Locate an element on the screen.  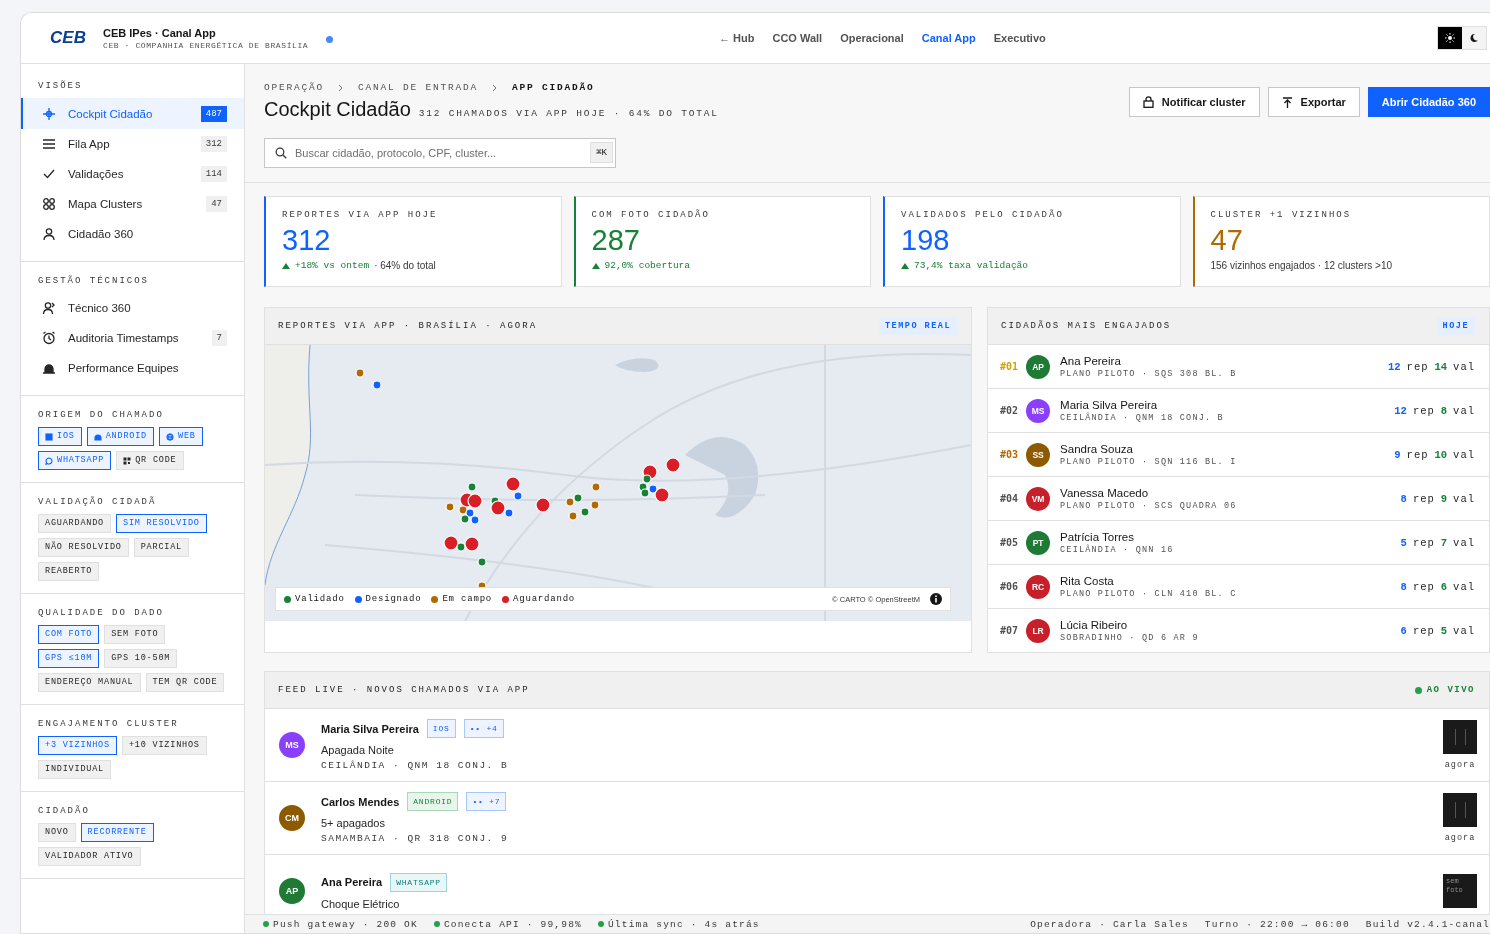
report-description: Choque Elétrico is located at coordinates (361, 903).